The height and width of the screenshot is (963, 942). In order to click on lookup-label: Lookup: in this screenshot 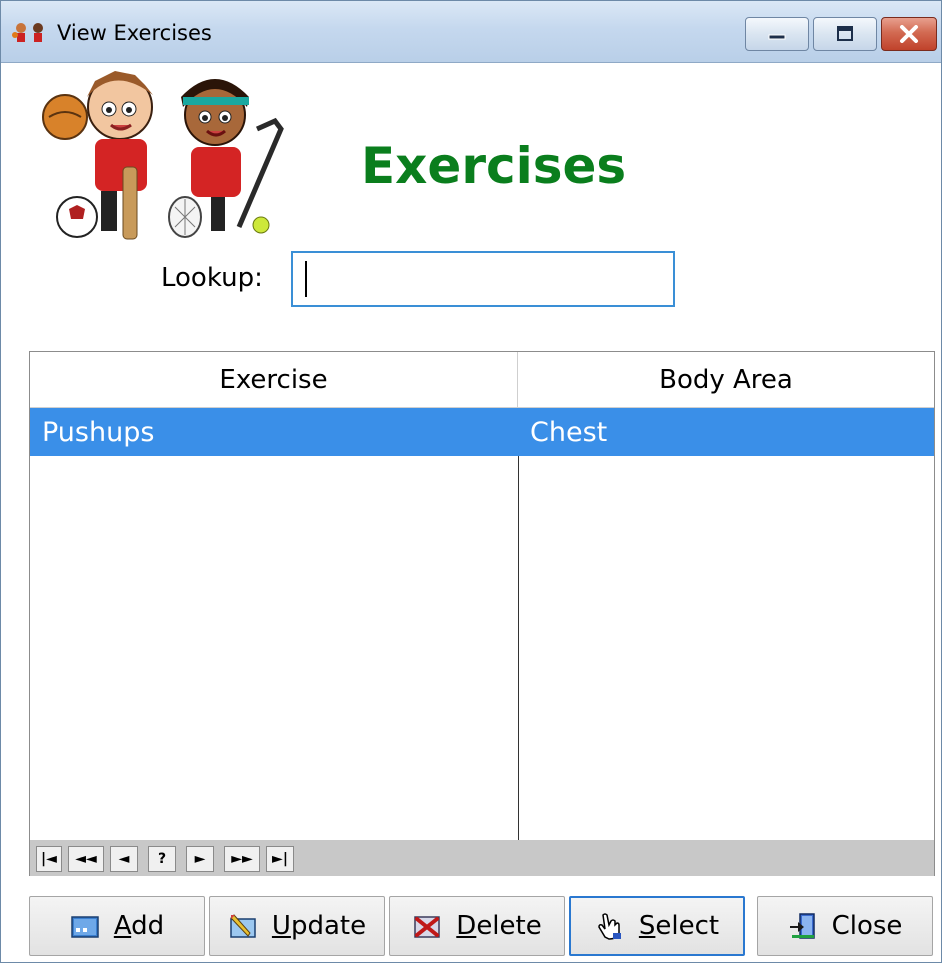, I will do `click(212, 278)`.